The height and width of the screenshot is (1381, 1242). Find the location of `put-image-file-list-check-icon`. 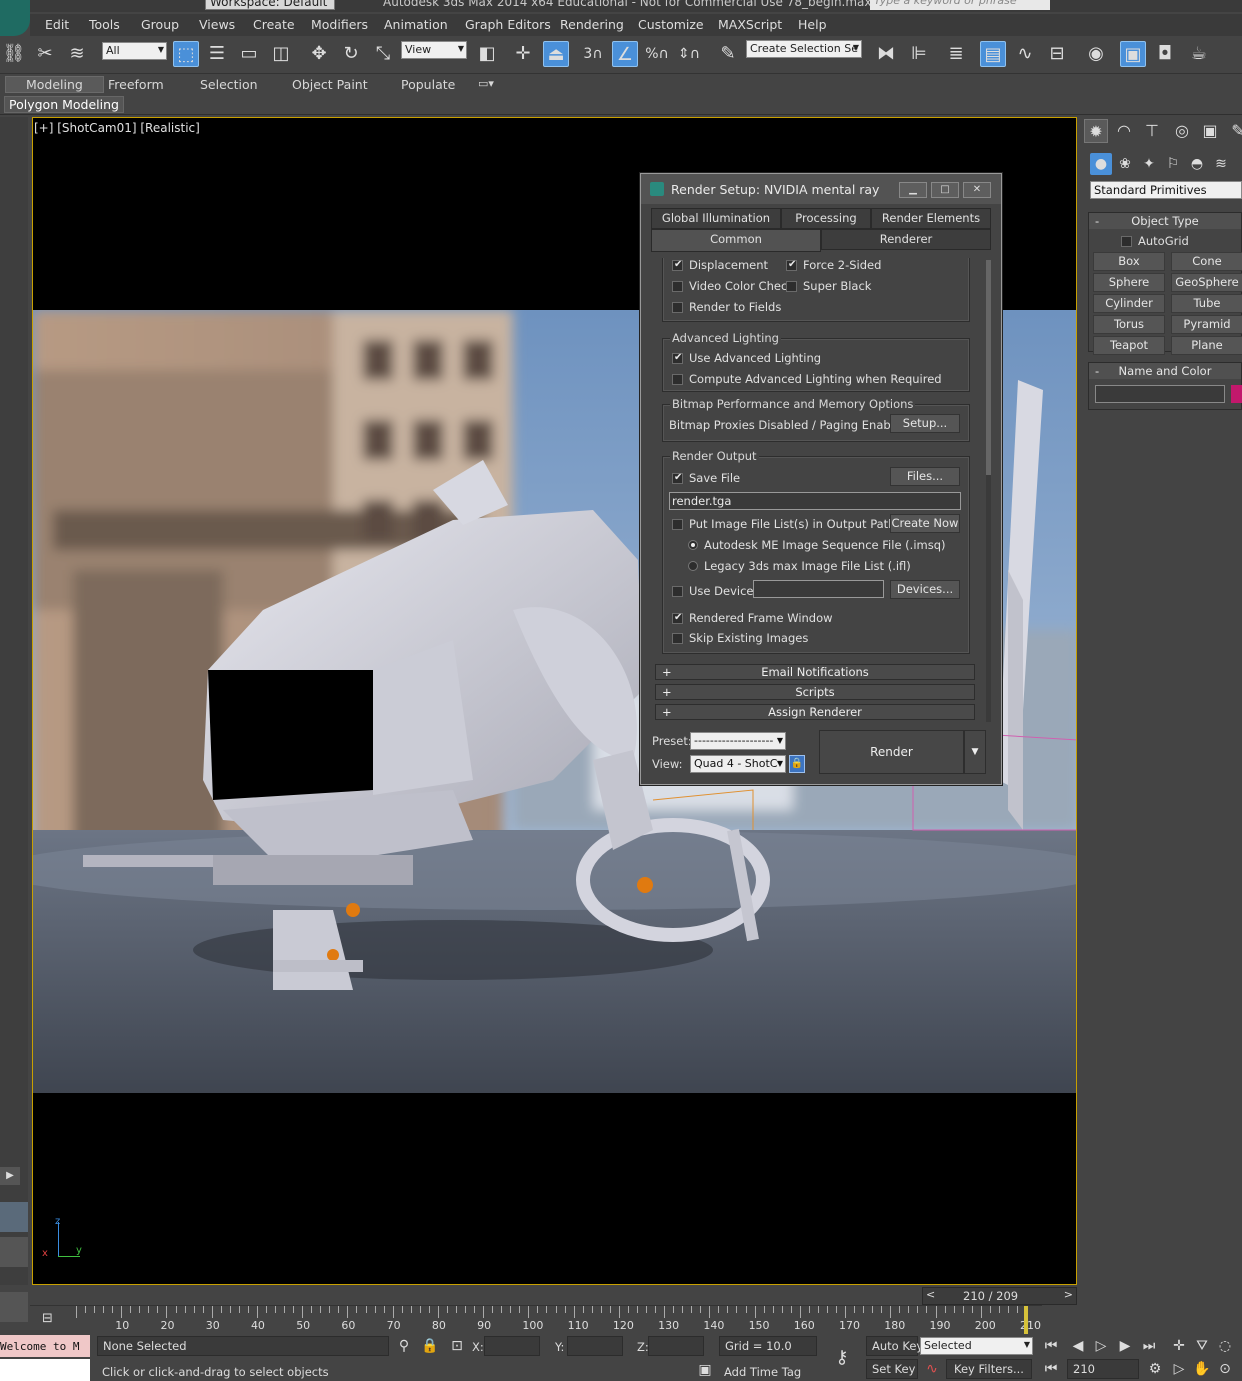

put-image-file-list-check-icon is located at coordinates (677, 524).